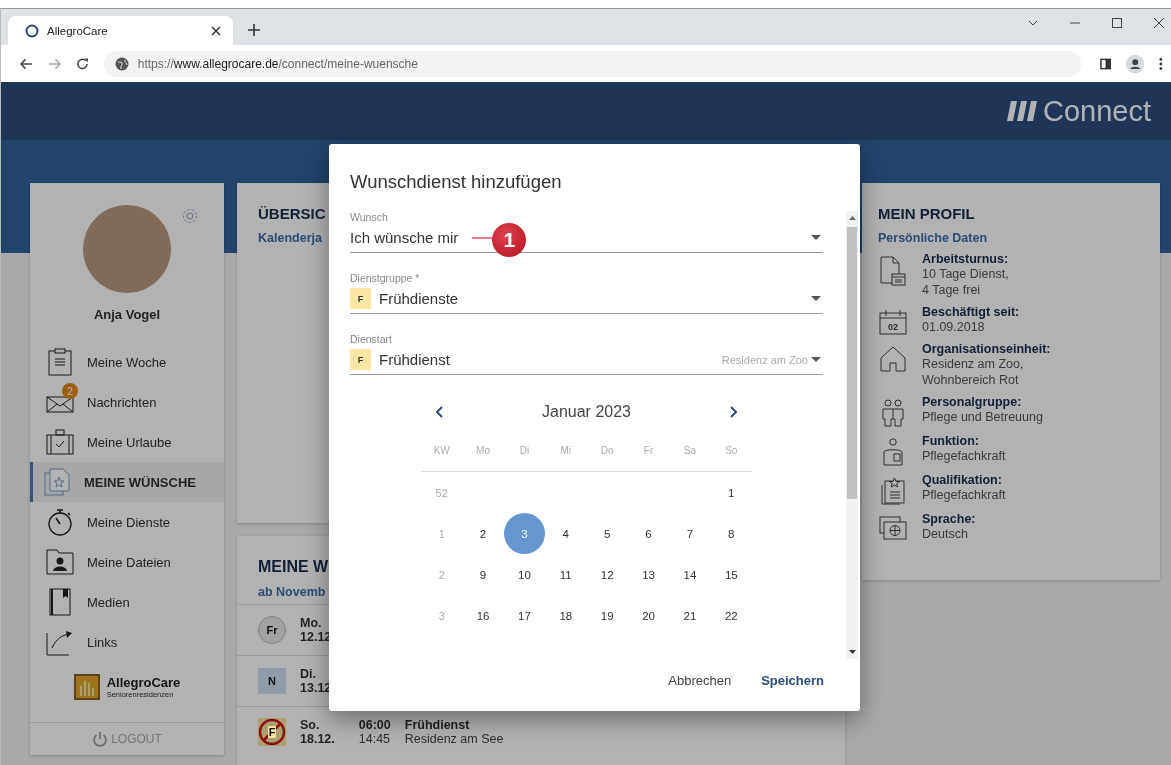 The width and height of the screenshot is (1171, 765). I want to click on brand-name: AllegroCare, so click(143, 682).